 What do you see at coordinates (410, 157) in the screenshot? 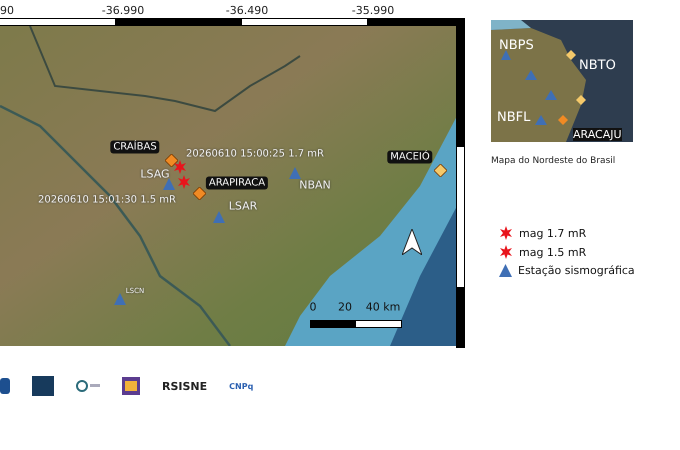
I see `city-label: MACEIÓ` at bounding box center [410, 157].